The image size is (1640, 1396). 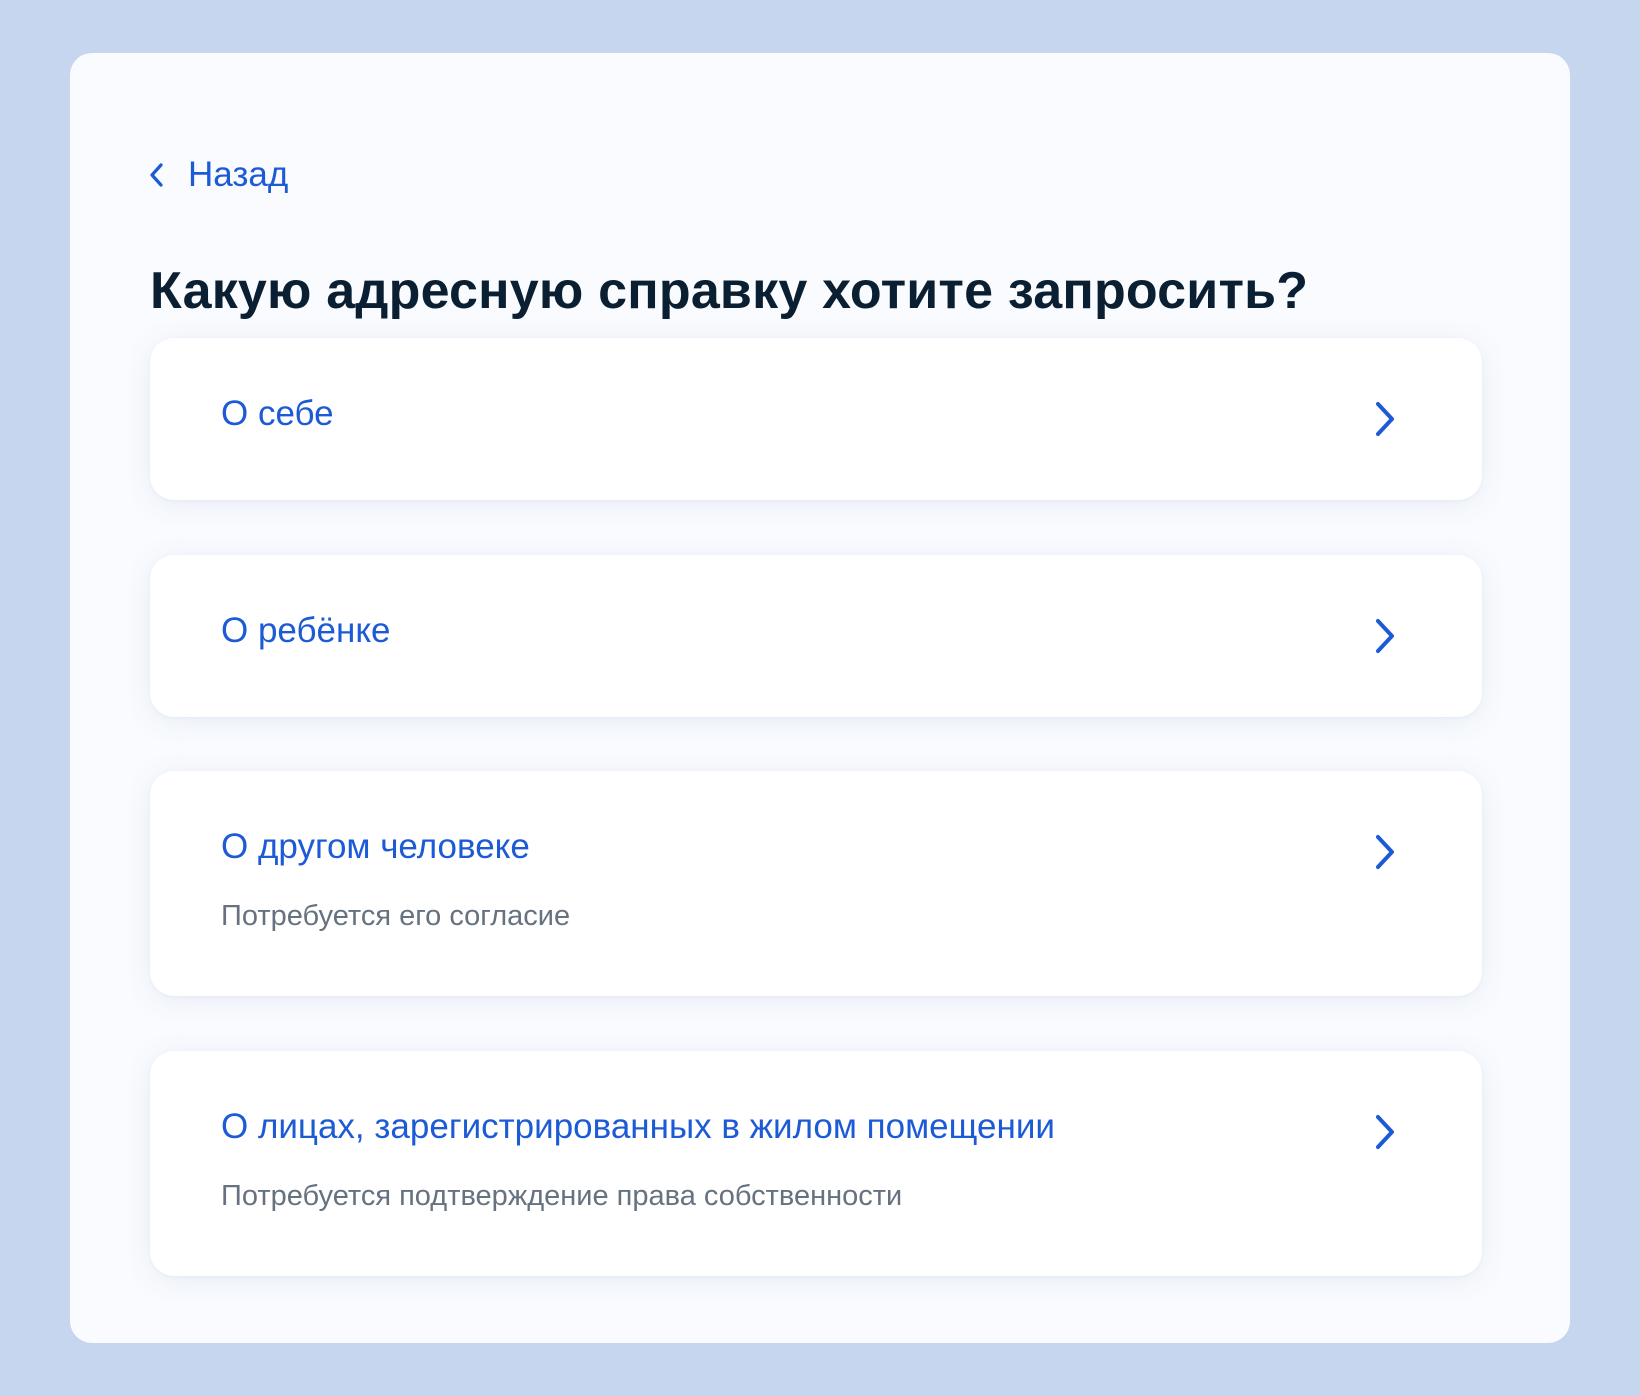 I want to click on option-label: О другом человеке, so click(x=375, y=846).